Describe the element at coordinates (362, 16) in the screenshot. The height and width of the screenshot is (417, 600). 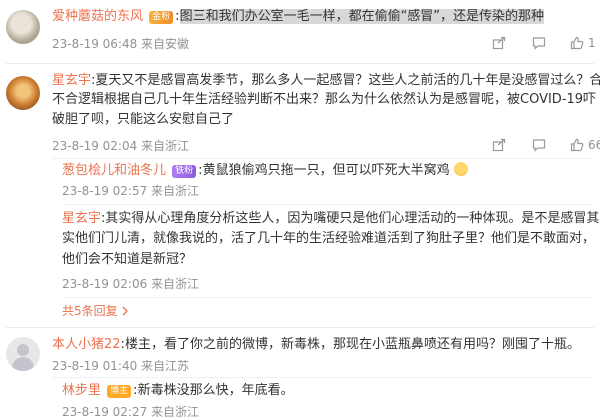
I see `comment-text: 图三和我们办公室一毛一样，都在偷偷“感冒”，还是传染的那种` at that location.